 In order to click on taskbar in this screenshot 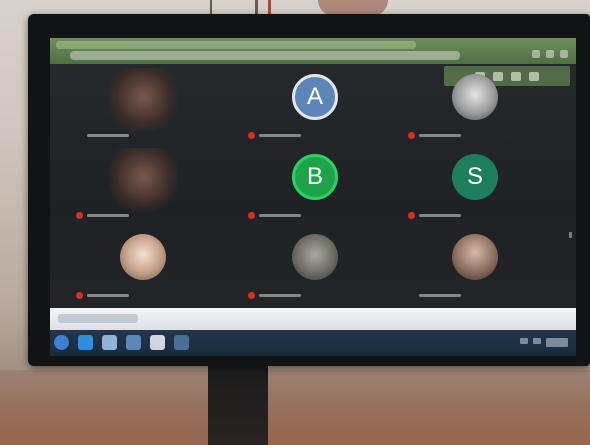, I will do `click(313, 343)`.